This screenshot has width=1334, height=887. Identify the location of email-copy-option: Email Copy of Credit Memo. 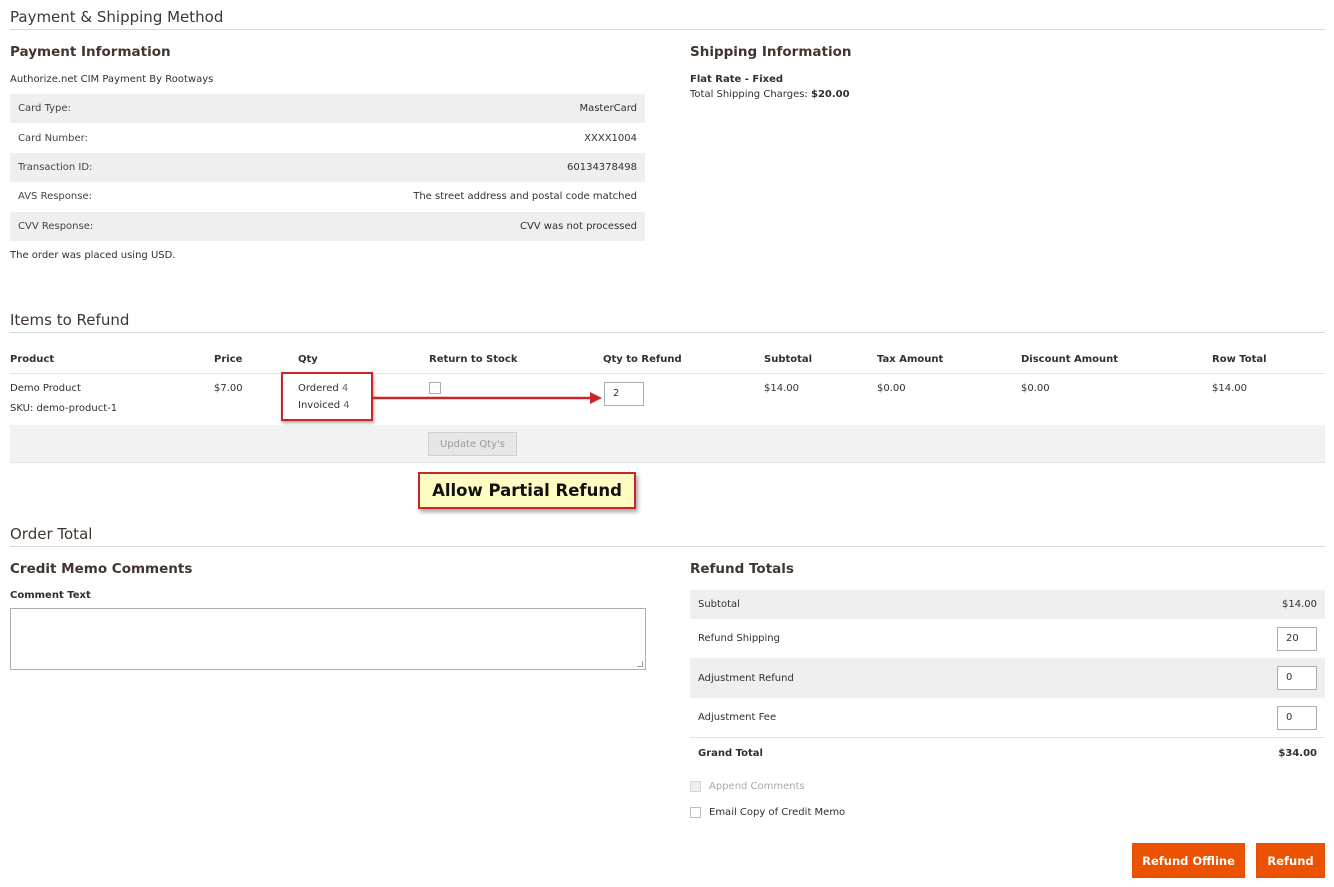
(767, 812).